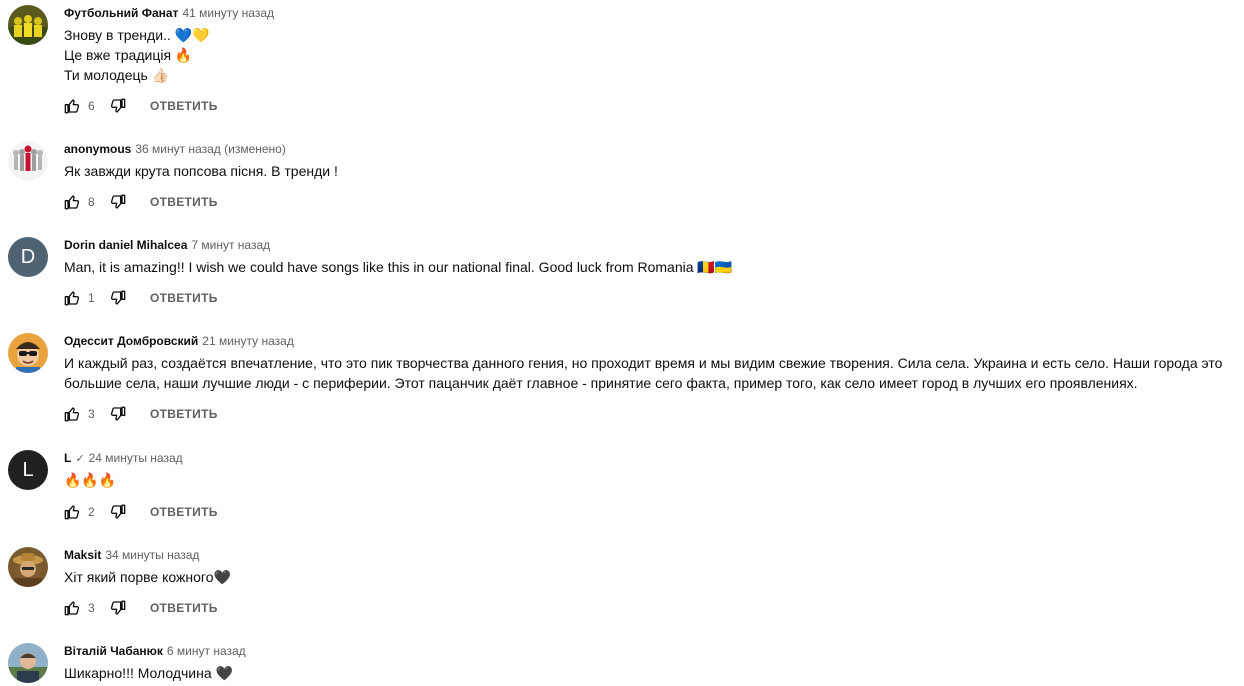 The width and height of the screenshot is (1244, 686). Describe the element at coordinates (91, 202) in the screenshot. I see `like-count: 8` at that location.